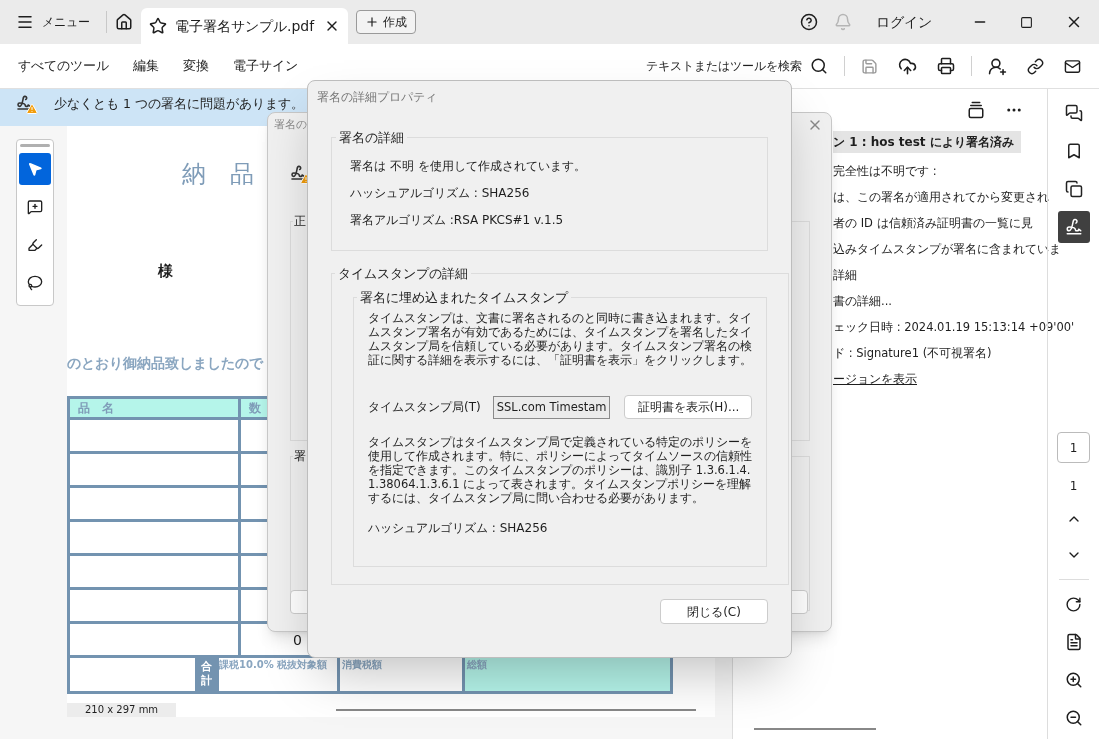 The image size is (1099, 739). I want to click on zoom-out-icon, so click(1073, 718).